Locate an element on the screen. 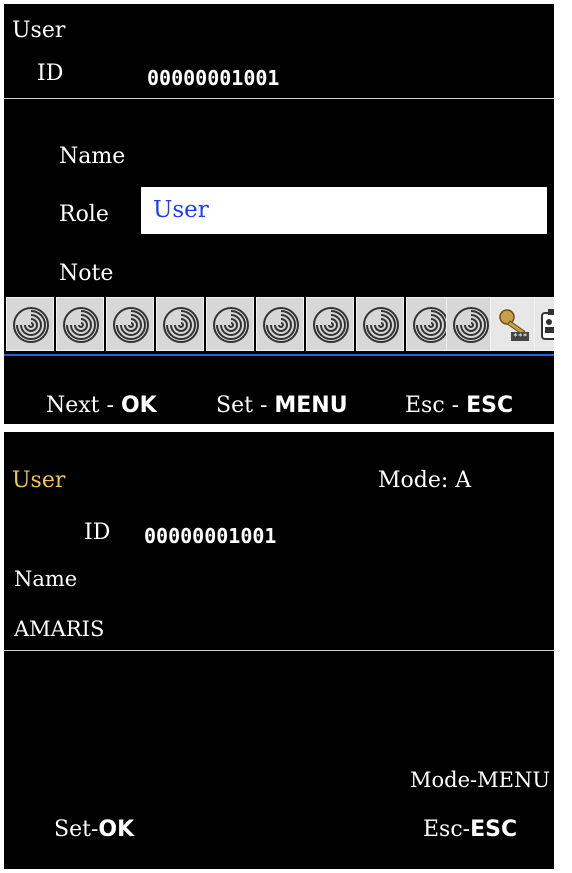 Image resolution: width=572 pixels, height=873 pixels. set-ok-hint: Set-OK is located at coordinates (94, 830).